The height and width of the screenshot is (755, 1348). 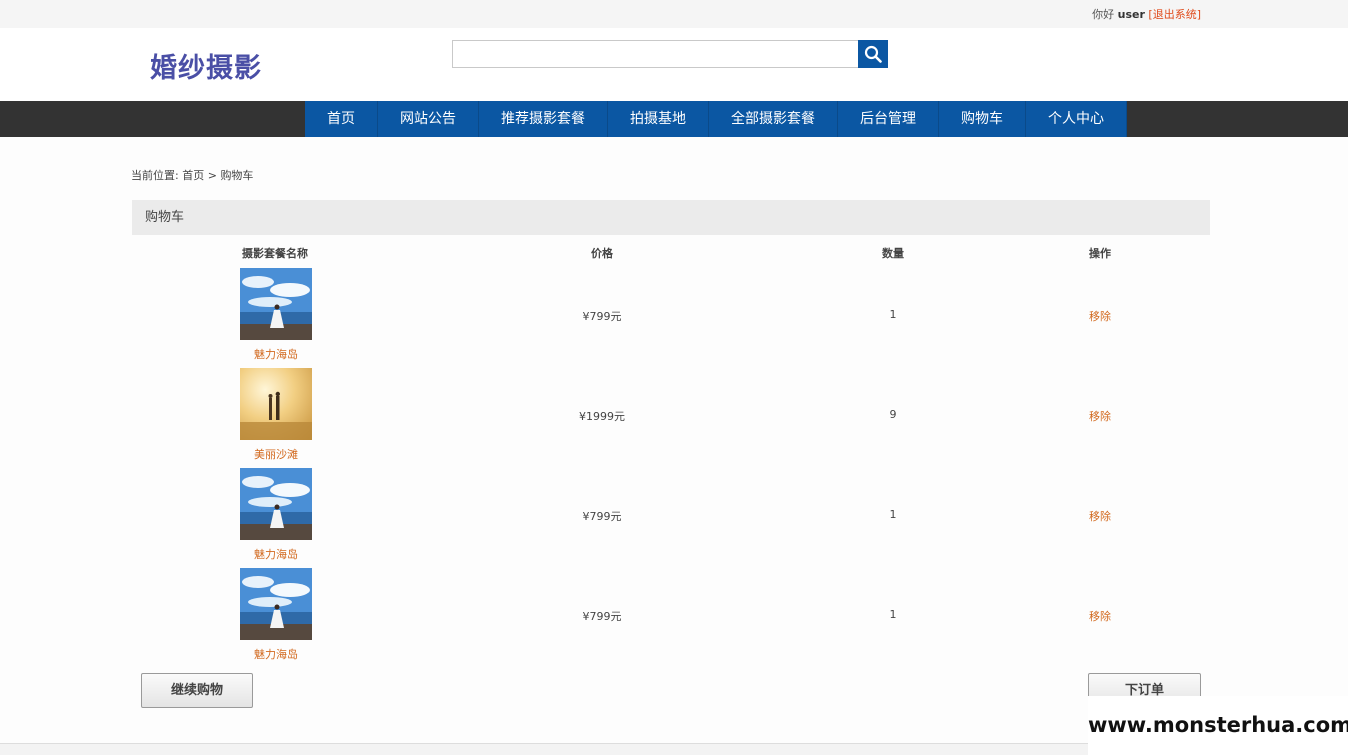 I want to click on breadcrumb-prefix: 当前位置:, so click(x=155, y=175).